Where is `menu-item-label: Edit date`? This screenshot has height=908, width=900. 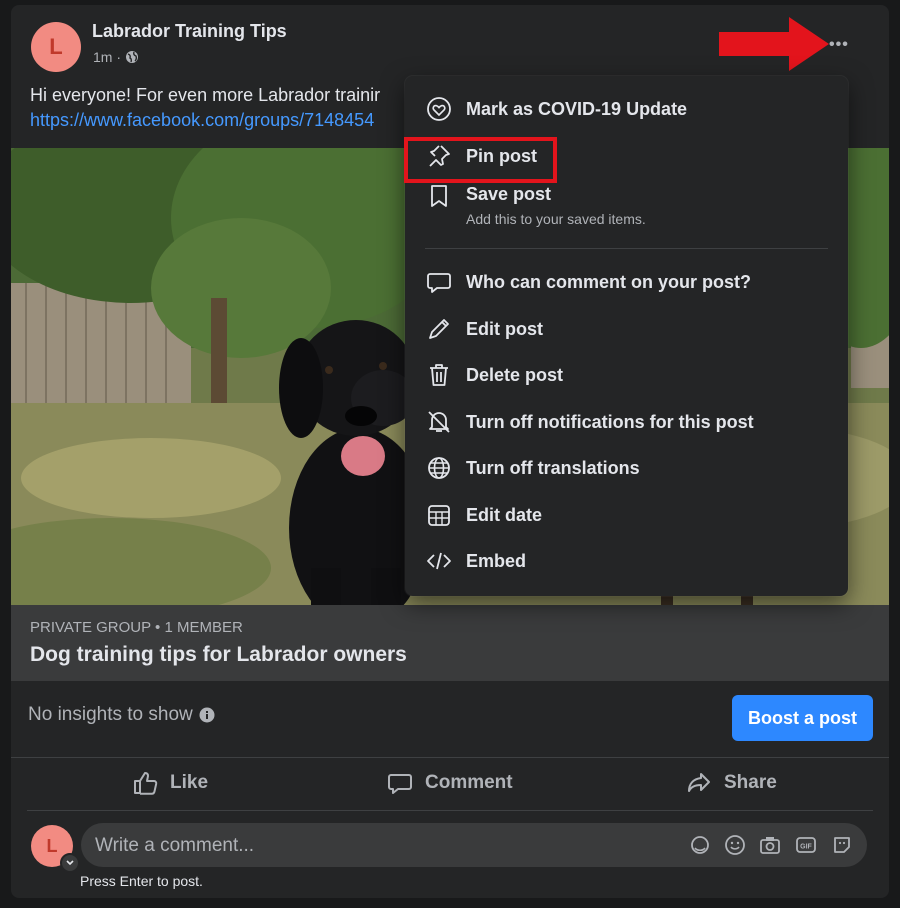 menu-item-label: Edit date is located at coordinates (504, 514).